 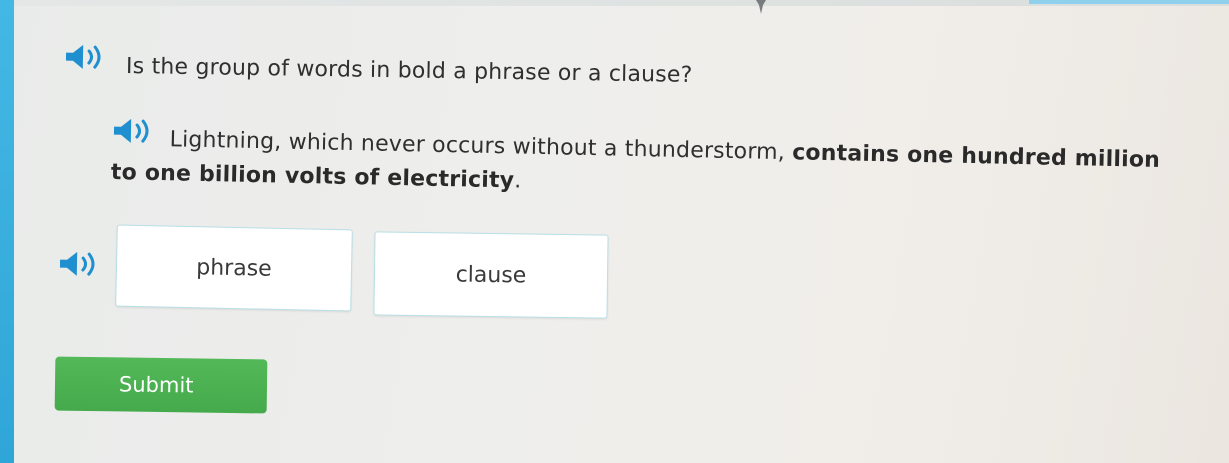 What do you see at coordinates (517, 181) in the screenshot?
I see `sentence-end-punctuation: .` at bounding box center [517, 181].